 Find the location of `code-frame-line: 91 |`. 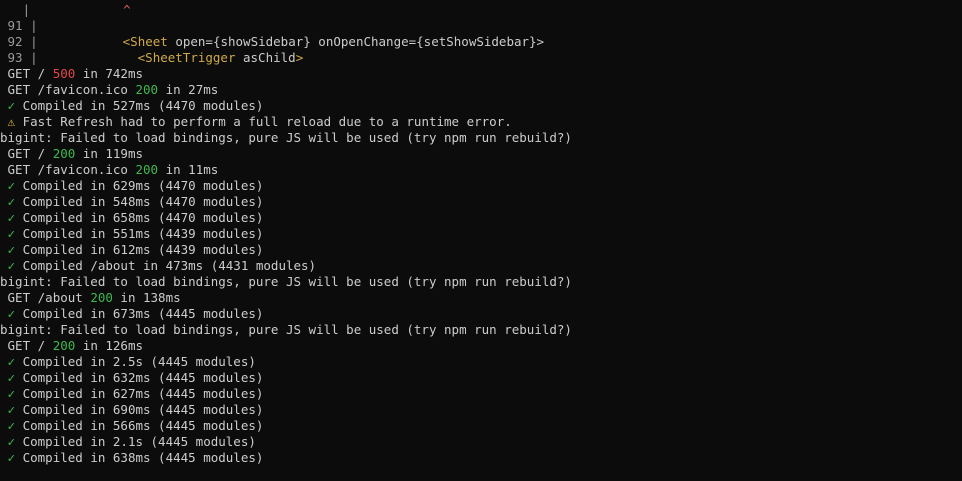

code-frame-line: 91 | is located at coordinates (481, 26).